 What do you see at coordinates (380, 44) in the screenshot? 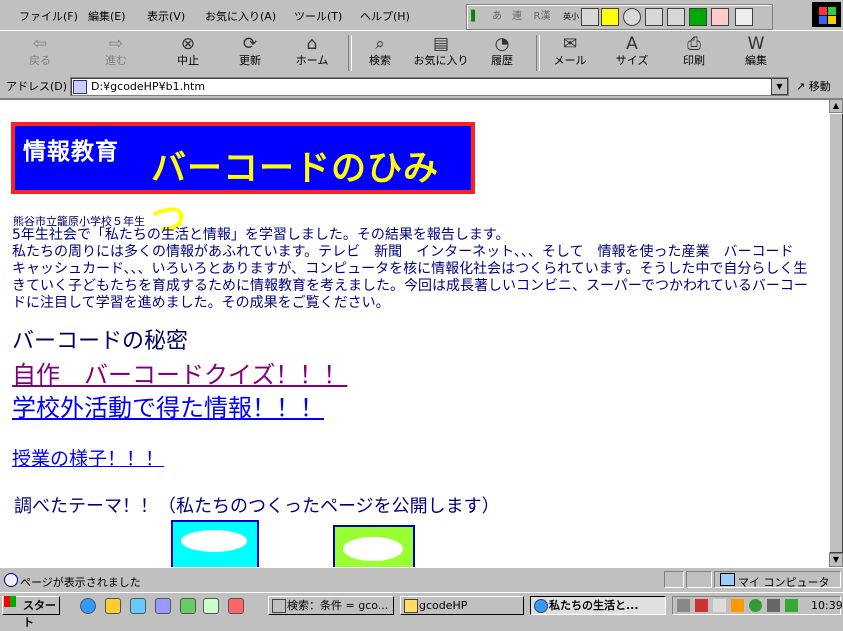
I see `search-icon: ⌕` at bounding box center [380, 44].